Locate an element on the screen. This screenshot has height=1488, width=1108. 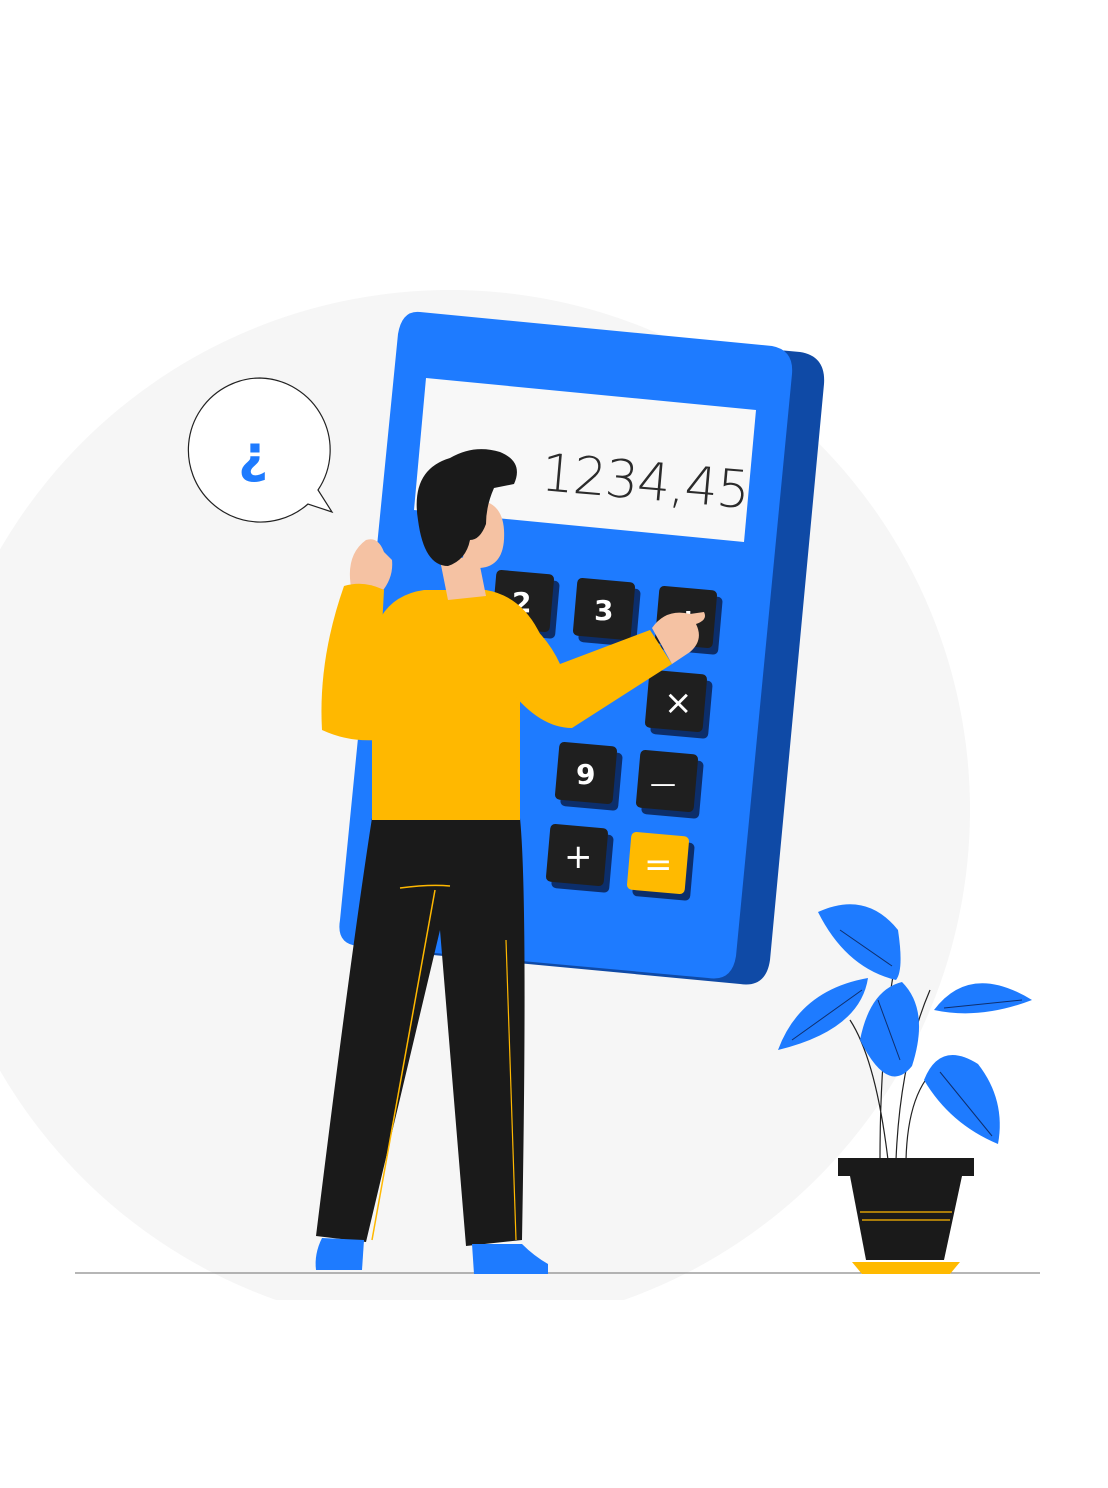
key-9-label: 9 is located at coordinates (585, 774).